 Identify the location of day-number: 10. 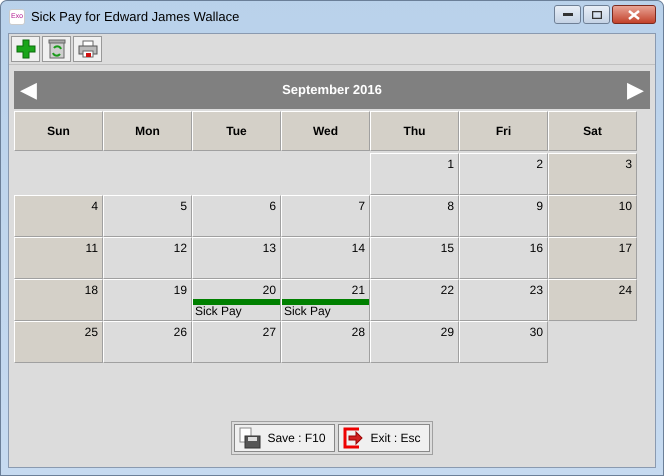
(625, 206).